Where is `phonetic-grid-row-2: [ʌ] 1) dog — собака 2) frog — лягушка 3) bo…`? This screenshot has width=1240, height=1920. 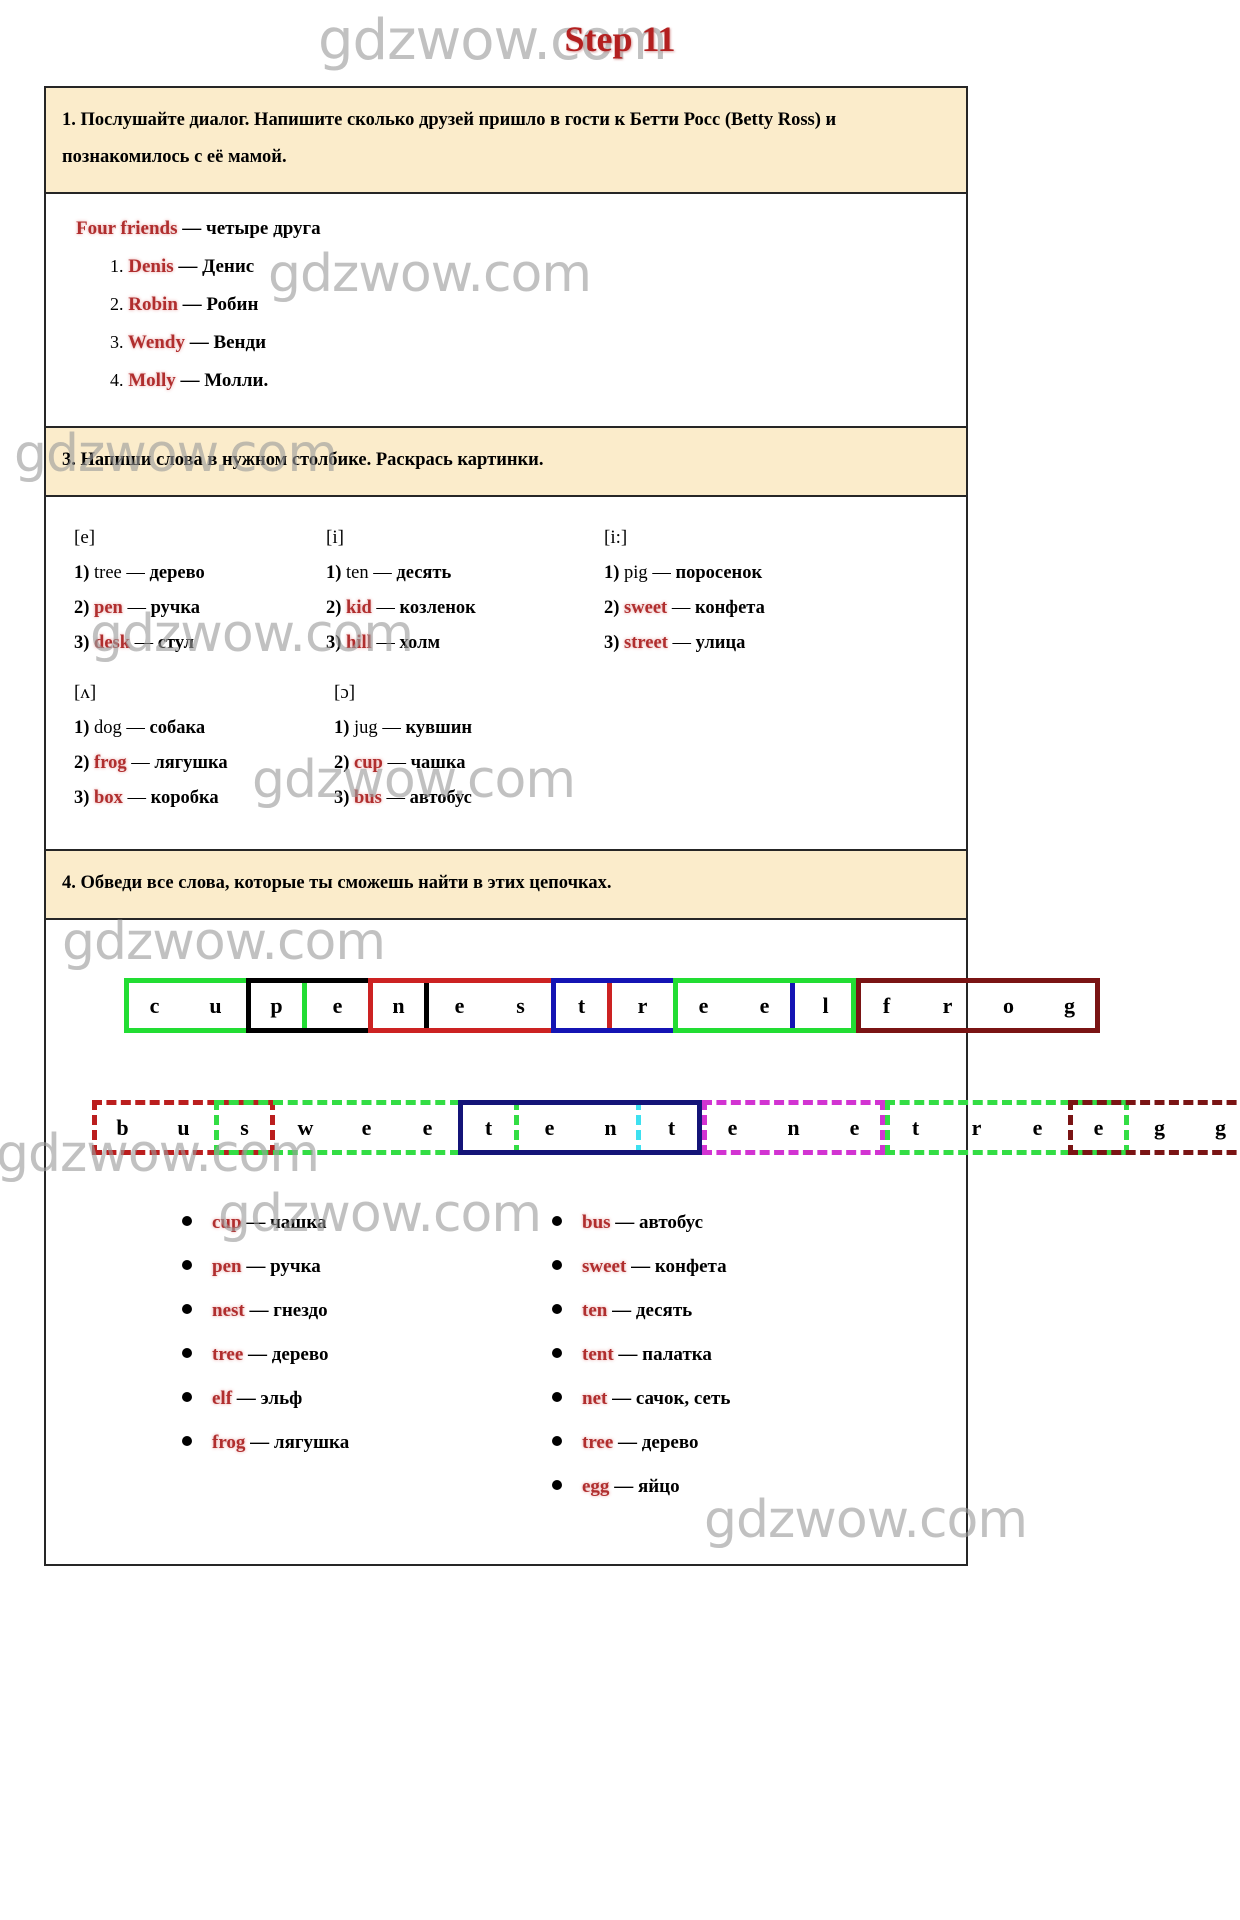 phonetic-grid-row-2: [ʌ] 1) dog — собака 2) frog — лягушка 3) bo… is located at coordinates (506, 751).